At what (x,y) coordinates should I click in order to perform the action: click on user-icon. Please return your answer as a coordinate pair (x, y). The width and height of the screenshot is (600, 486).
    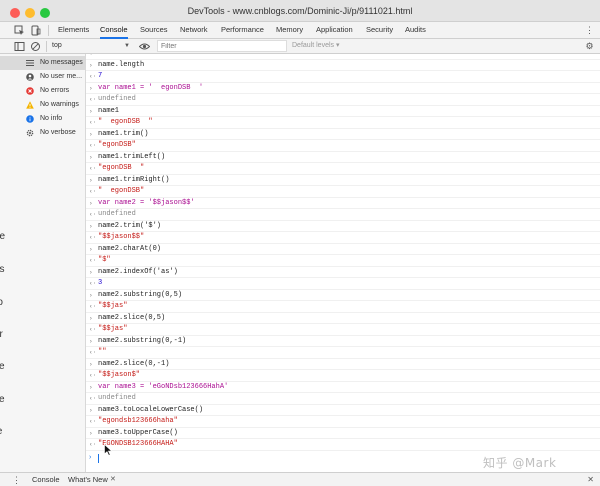
    Looking at the image, I should click on (30, 77).